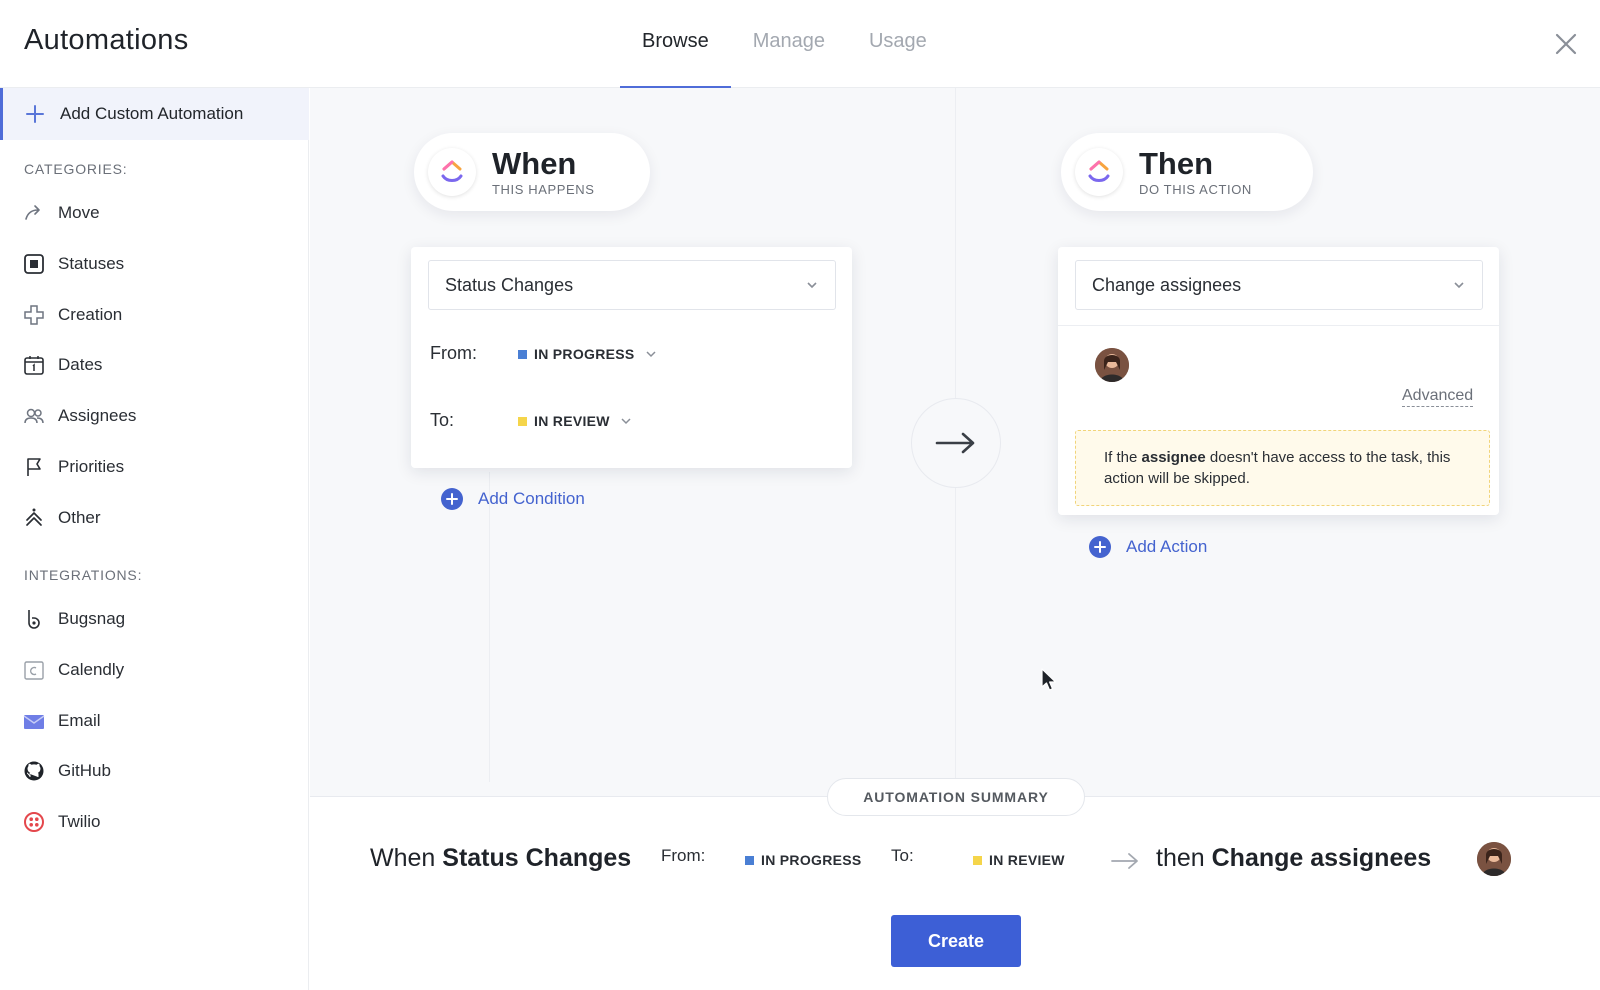 The height and width of the screenshot is (990, 1600). I want to click on avatar, so click(1112, 365).